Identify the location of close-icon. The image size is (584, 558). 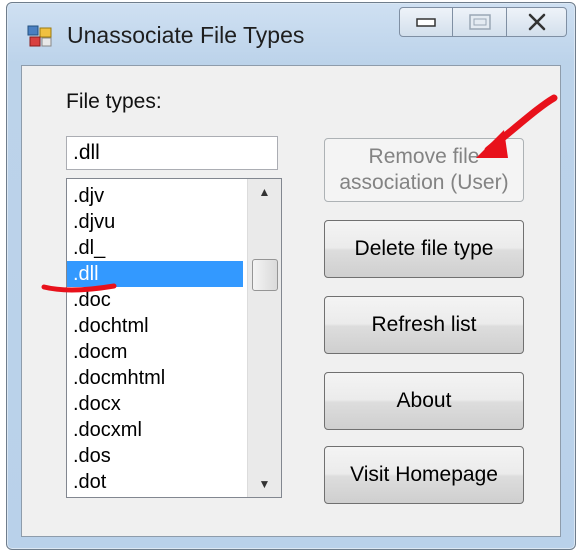
(536, 22).